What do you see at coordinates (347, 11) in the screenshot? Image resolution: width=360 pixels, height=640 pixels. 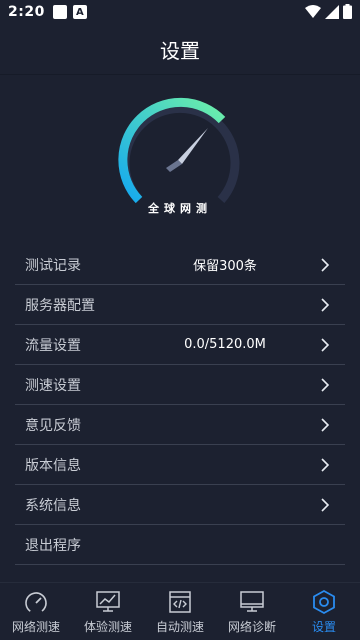 I see `battery-icon` at bounding box center [347, 11].